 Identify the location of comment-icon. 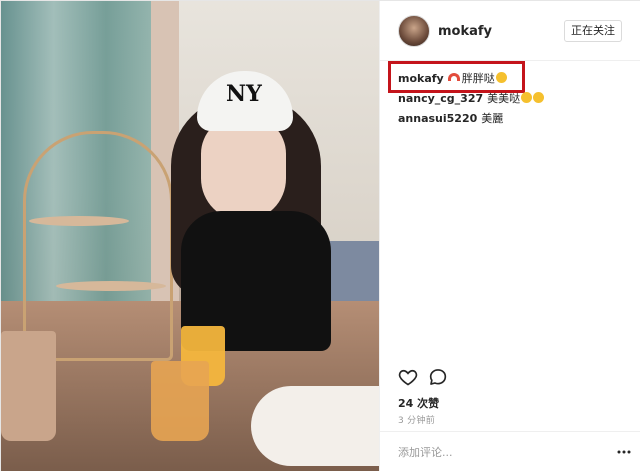
(438, 377).